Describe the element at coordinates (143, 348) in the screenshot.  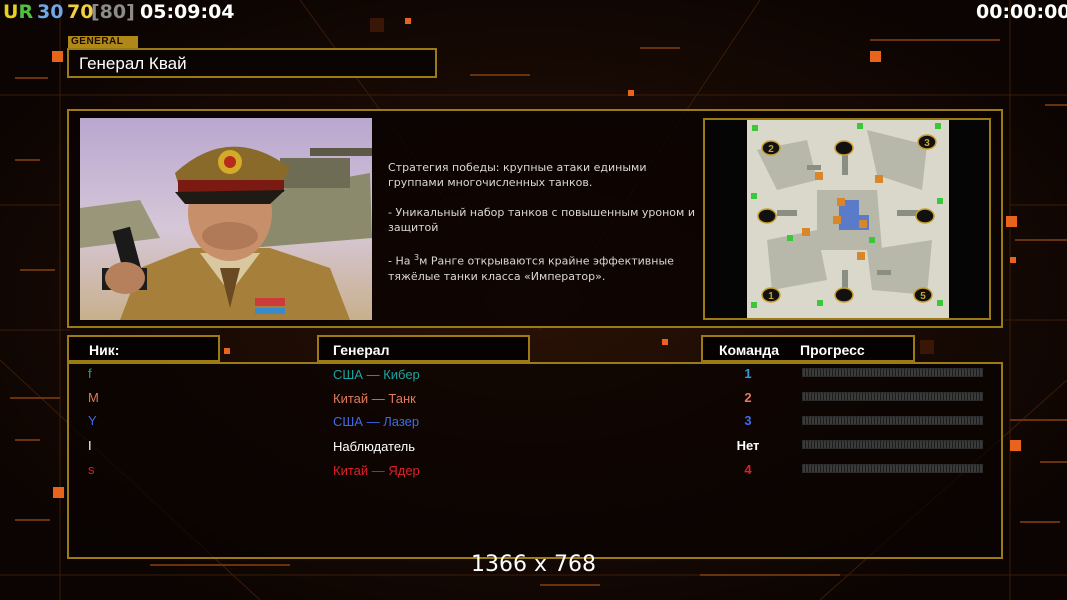
I see `header-nick-frame: Ник:` at that location.